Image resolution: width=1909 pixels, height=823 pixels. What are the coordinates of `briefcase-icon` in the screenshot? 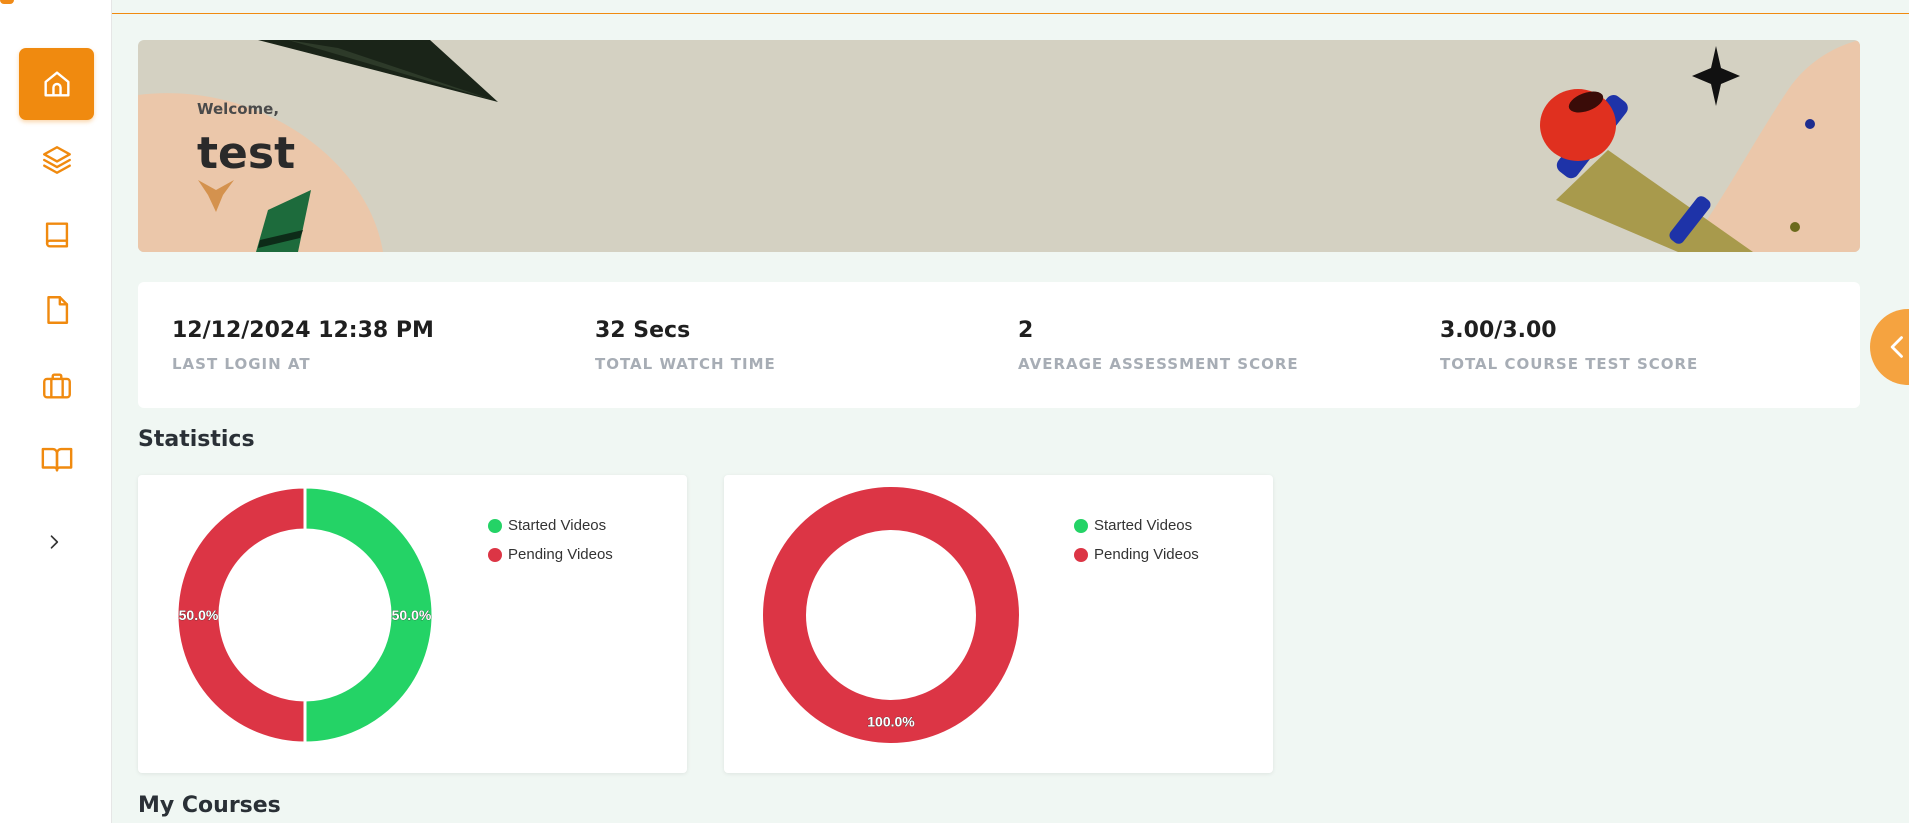 It's located at (56, 386).